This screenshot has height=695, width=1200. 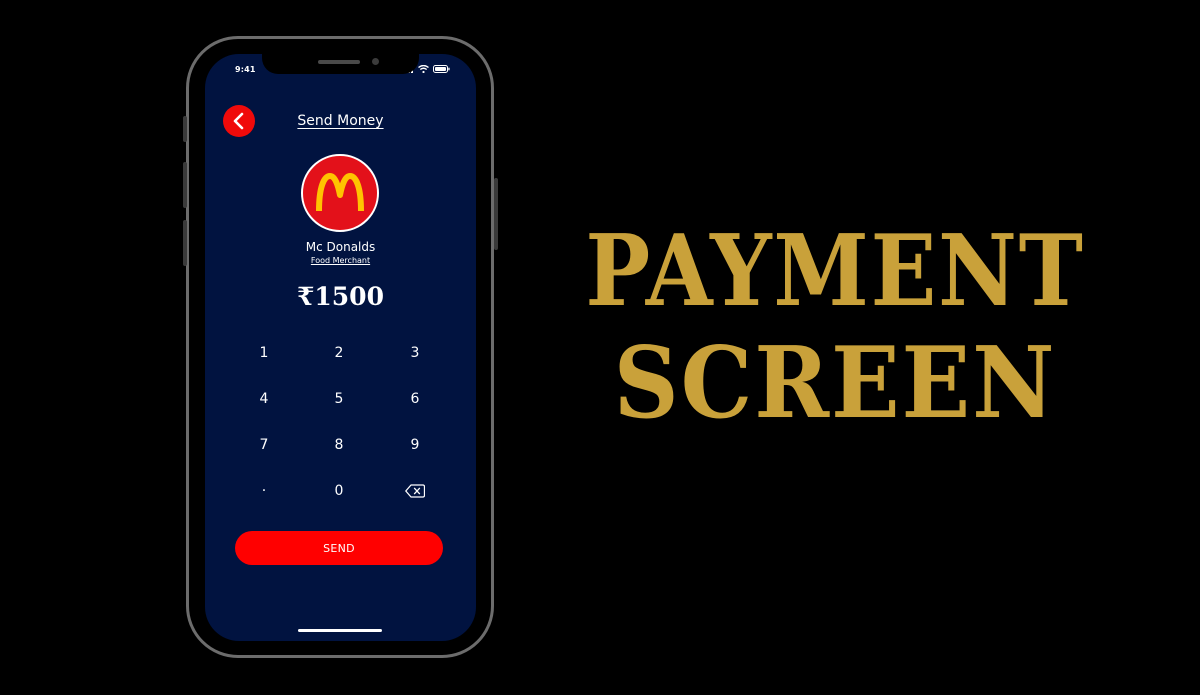 What do you see at coordinates (340, 247) in the screenshot?
I see `merchant-name: Mc Donalds` at bounding box center [340, 247].